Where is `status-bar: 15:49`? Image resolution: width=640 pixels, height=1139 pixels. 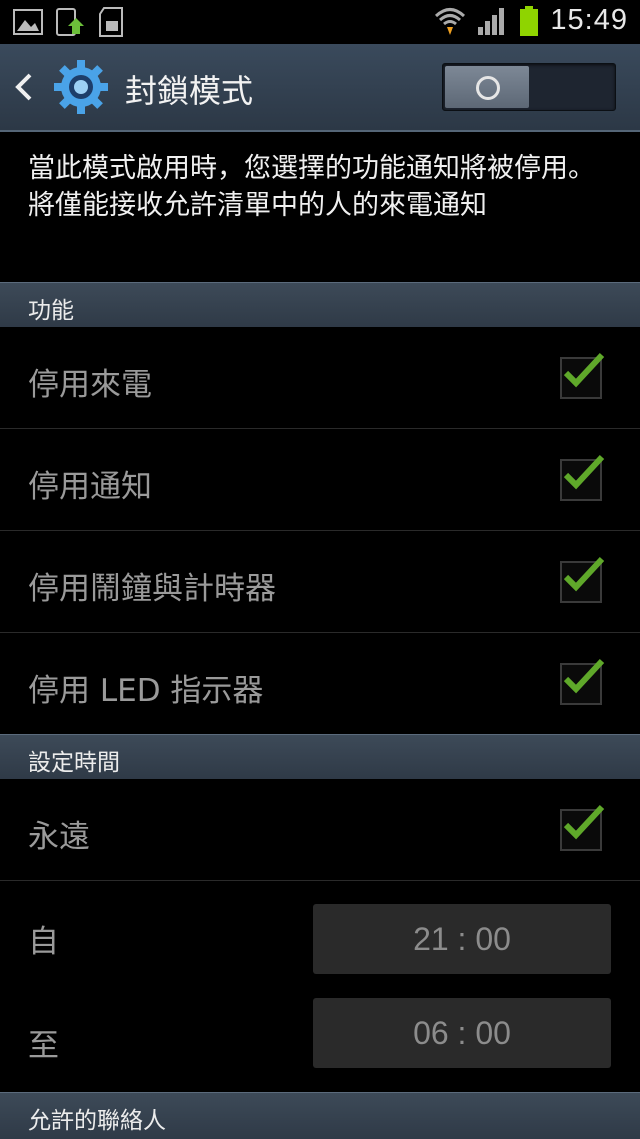 status-bar: 15:49 is located at coordinates (320, 22).